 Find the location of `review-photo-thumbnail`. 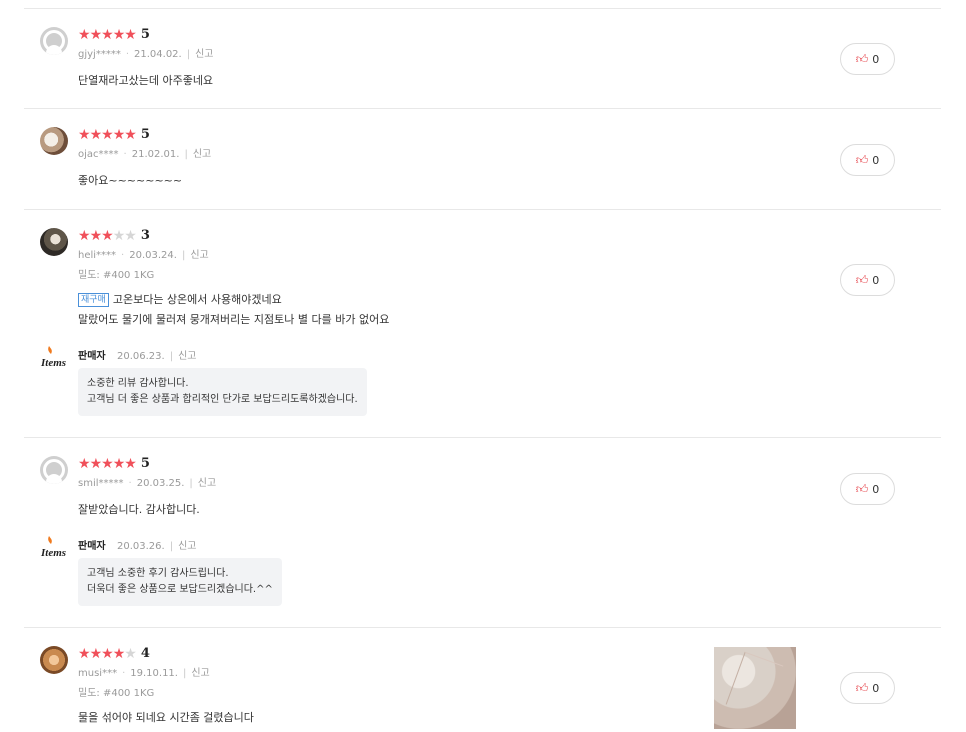

review-photo-thumbnail is located at coordinates (755, 688).